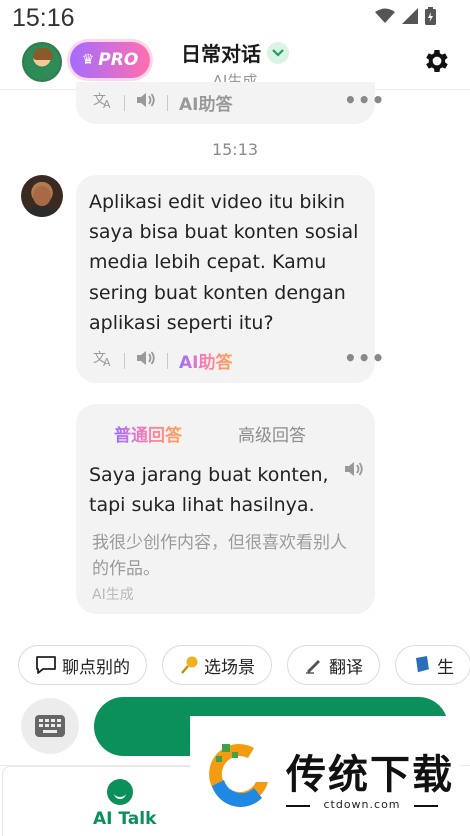 The image size is (470, 836). What do you see at coordinates (125, 819) in the screenshot?
I see `nav-label: AI Talk` at bounding box center [125, 819].